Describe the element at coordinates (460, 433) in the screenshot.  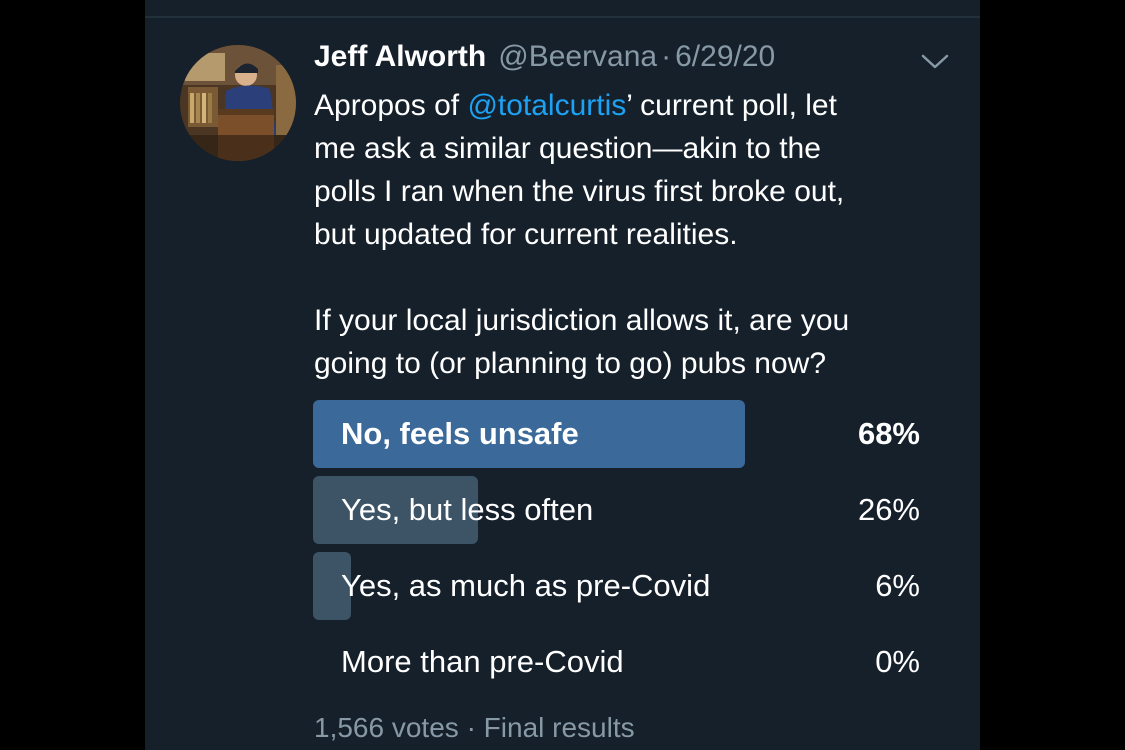
I see `poll-option-label: No, feels unsafe` at that location.